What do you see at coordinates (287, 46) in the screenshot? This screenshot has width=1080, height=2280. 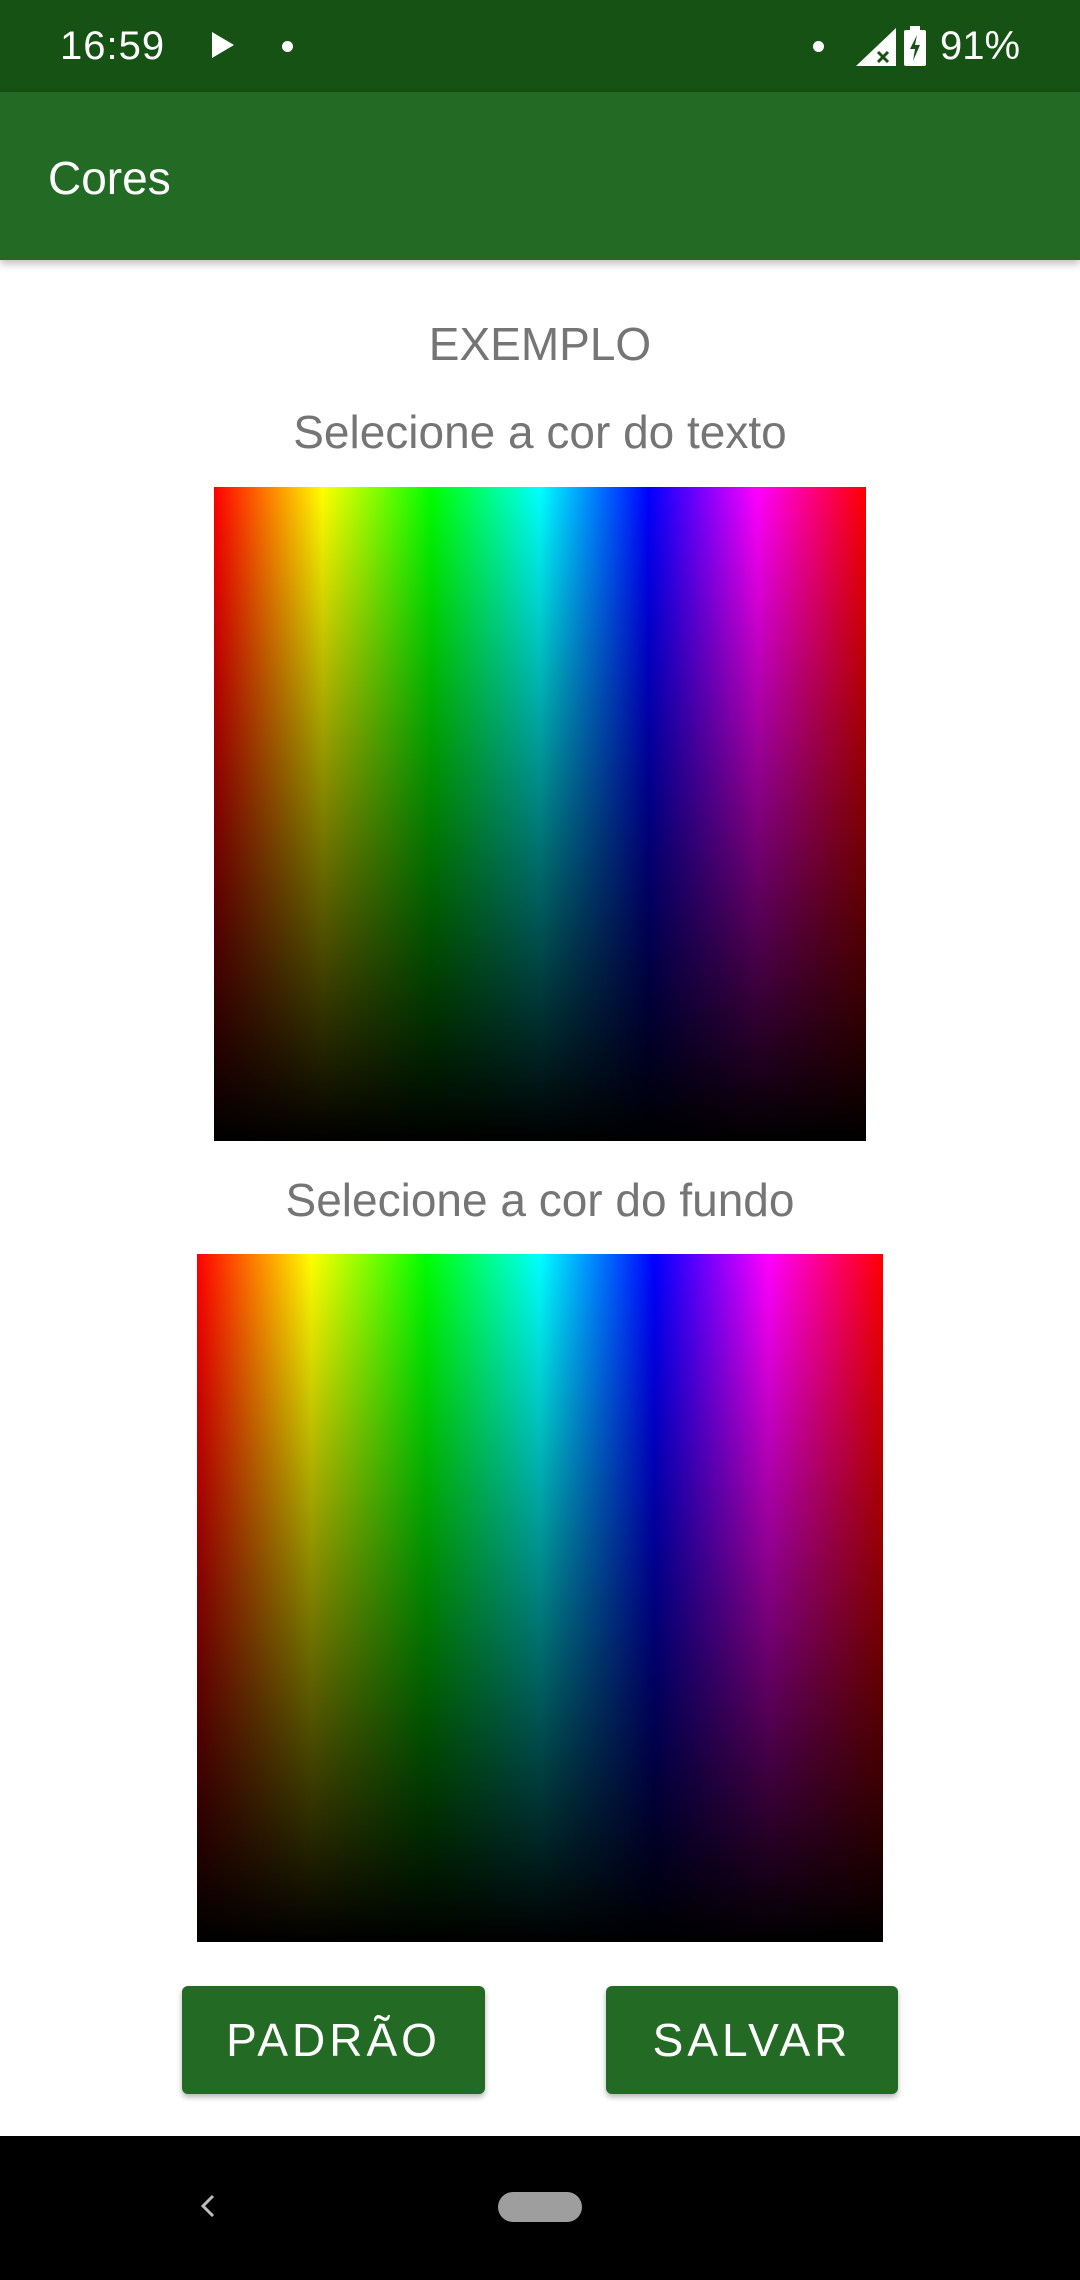 I see `notification-dot-icon` at bounding box center [287, 46].